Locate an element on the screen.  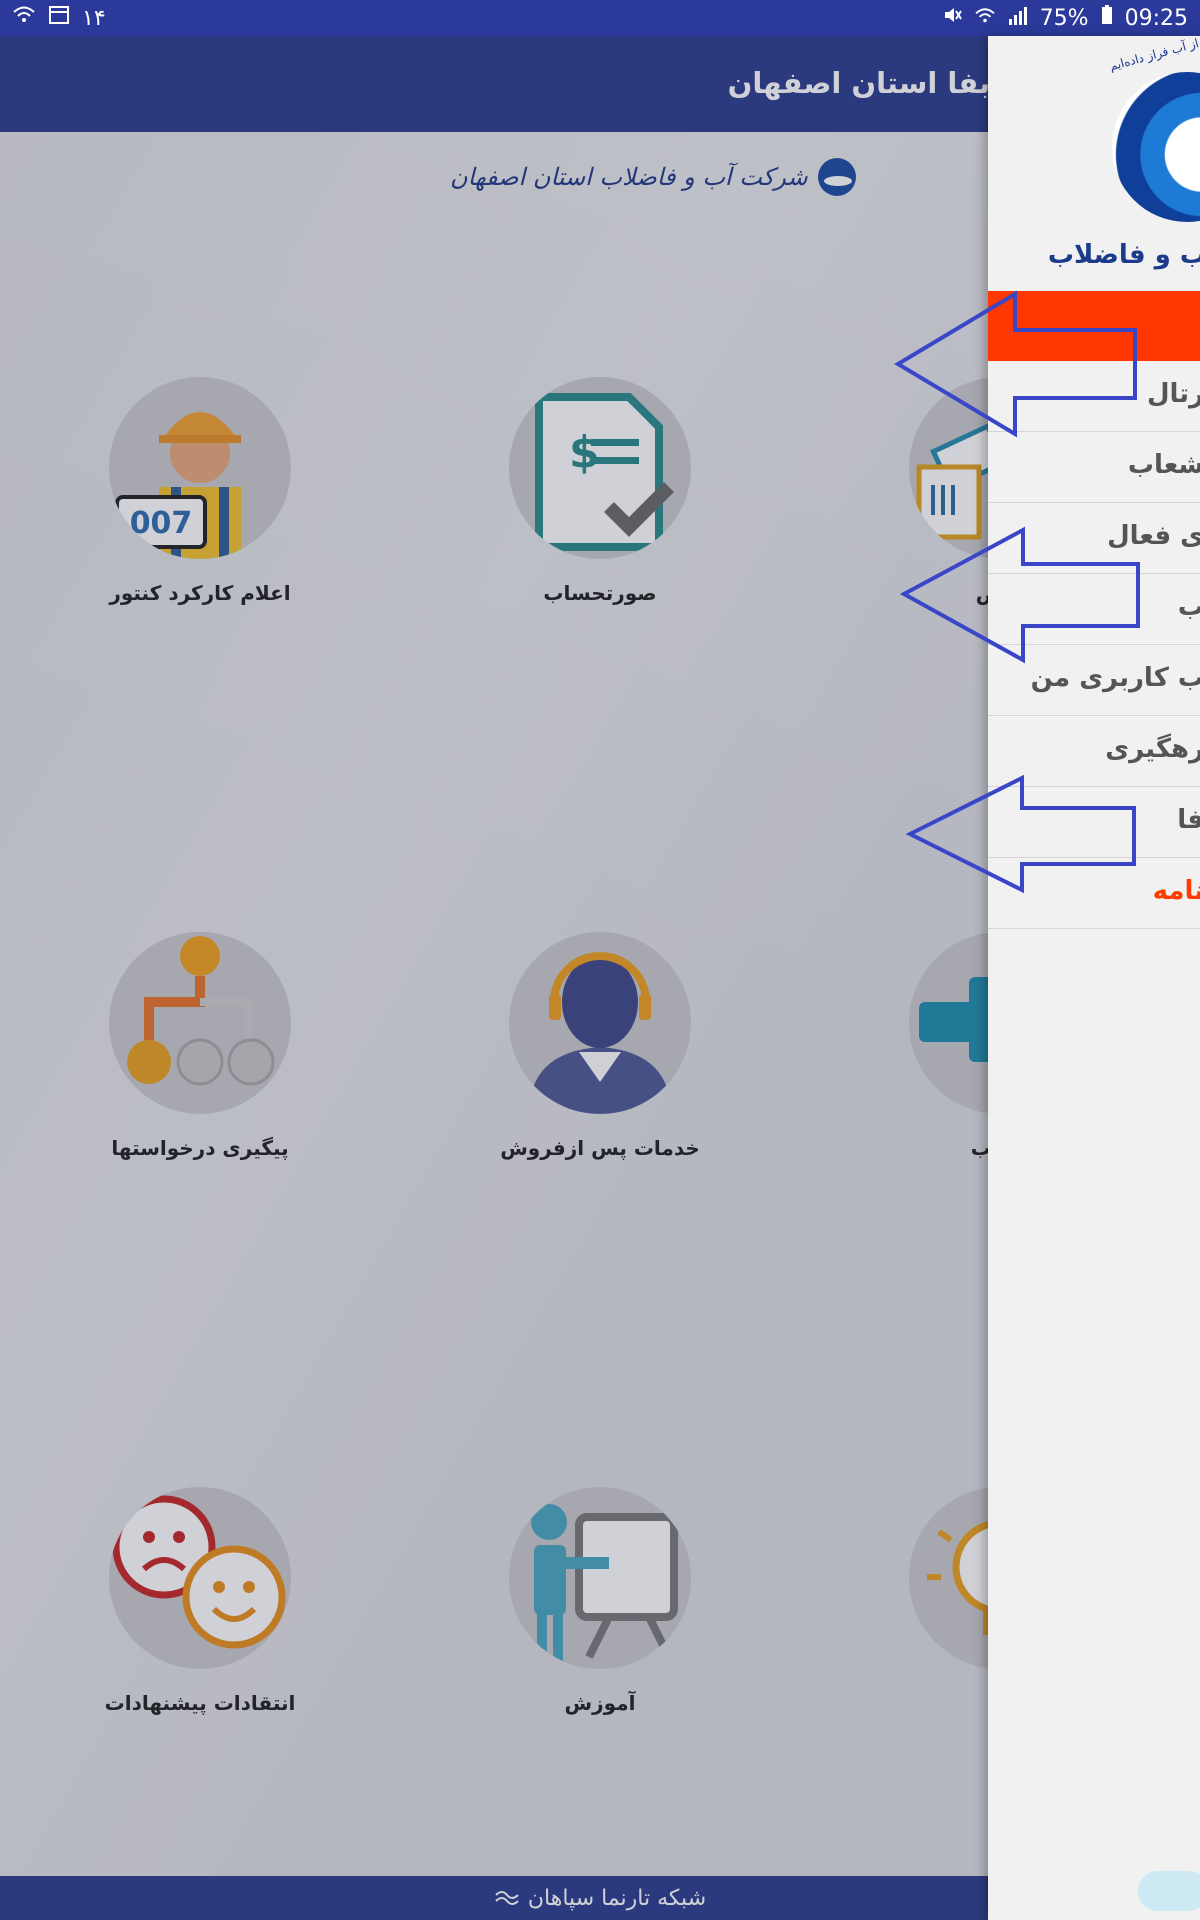
battery-icon is located at coordinates (1107, 18).